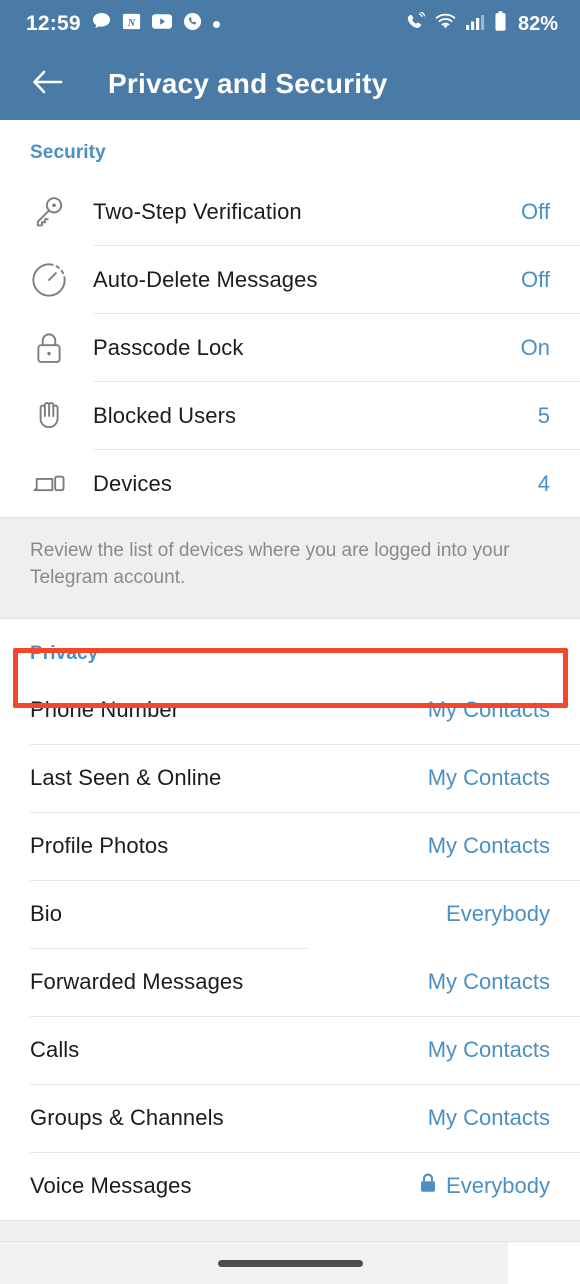 The height and width of the screenshot is (1284, 580). What do you see at coordinates (132, 483) in the screenshot?
I see `row-label: Devices` at bounding box center [132, 483].